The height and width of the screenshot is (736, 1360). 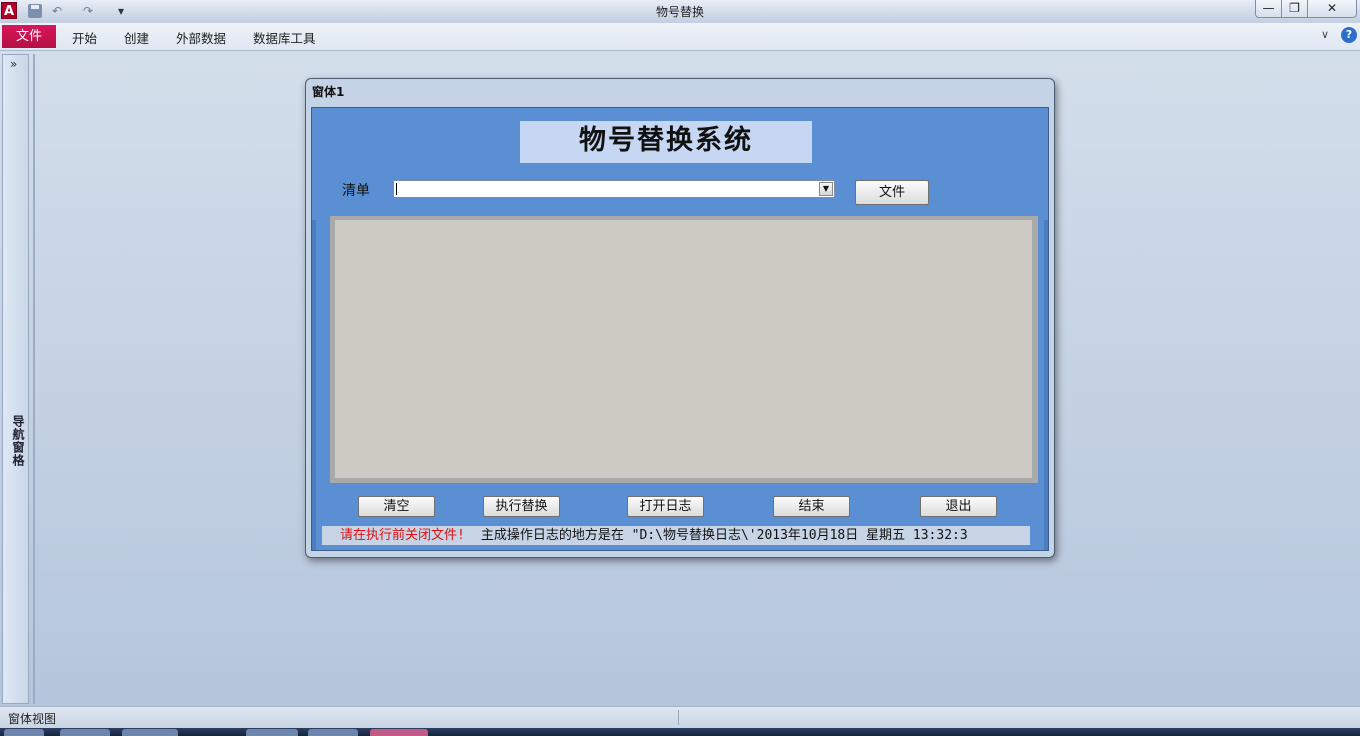 What do you see at coordinates (13, 64) in the screenshot?
I see `expand-nav-icon: »` at bounding box center [13, 64].